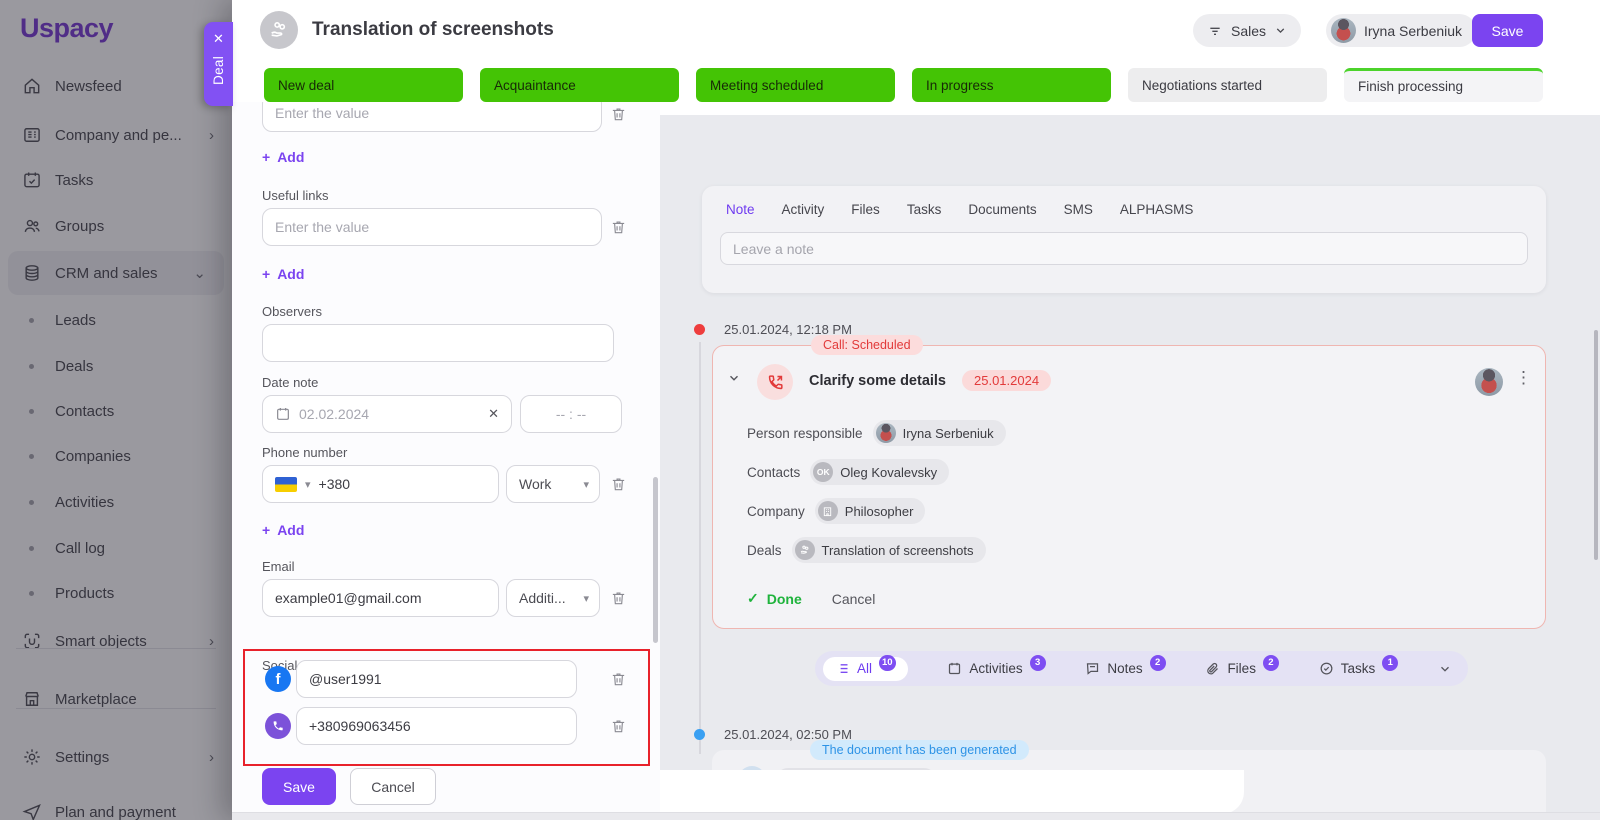  Describe the element at coordinates (1359, 665) in the screenshot. I see `filter-tasks: Tasks 1` at that location.